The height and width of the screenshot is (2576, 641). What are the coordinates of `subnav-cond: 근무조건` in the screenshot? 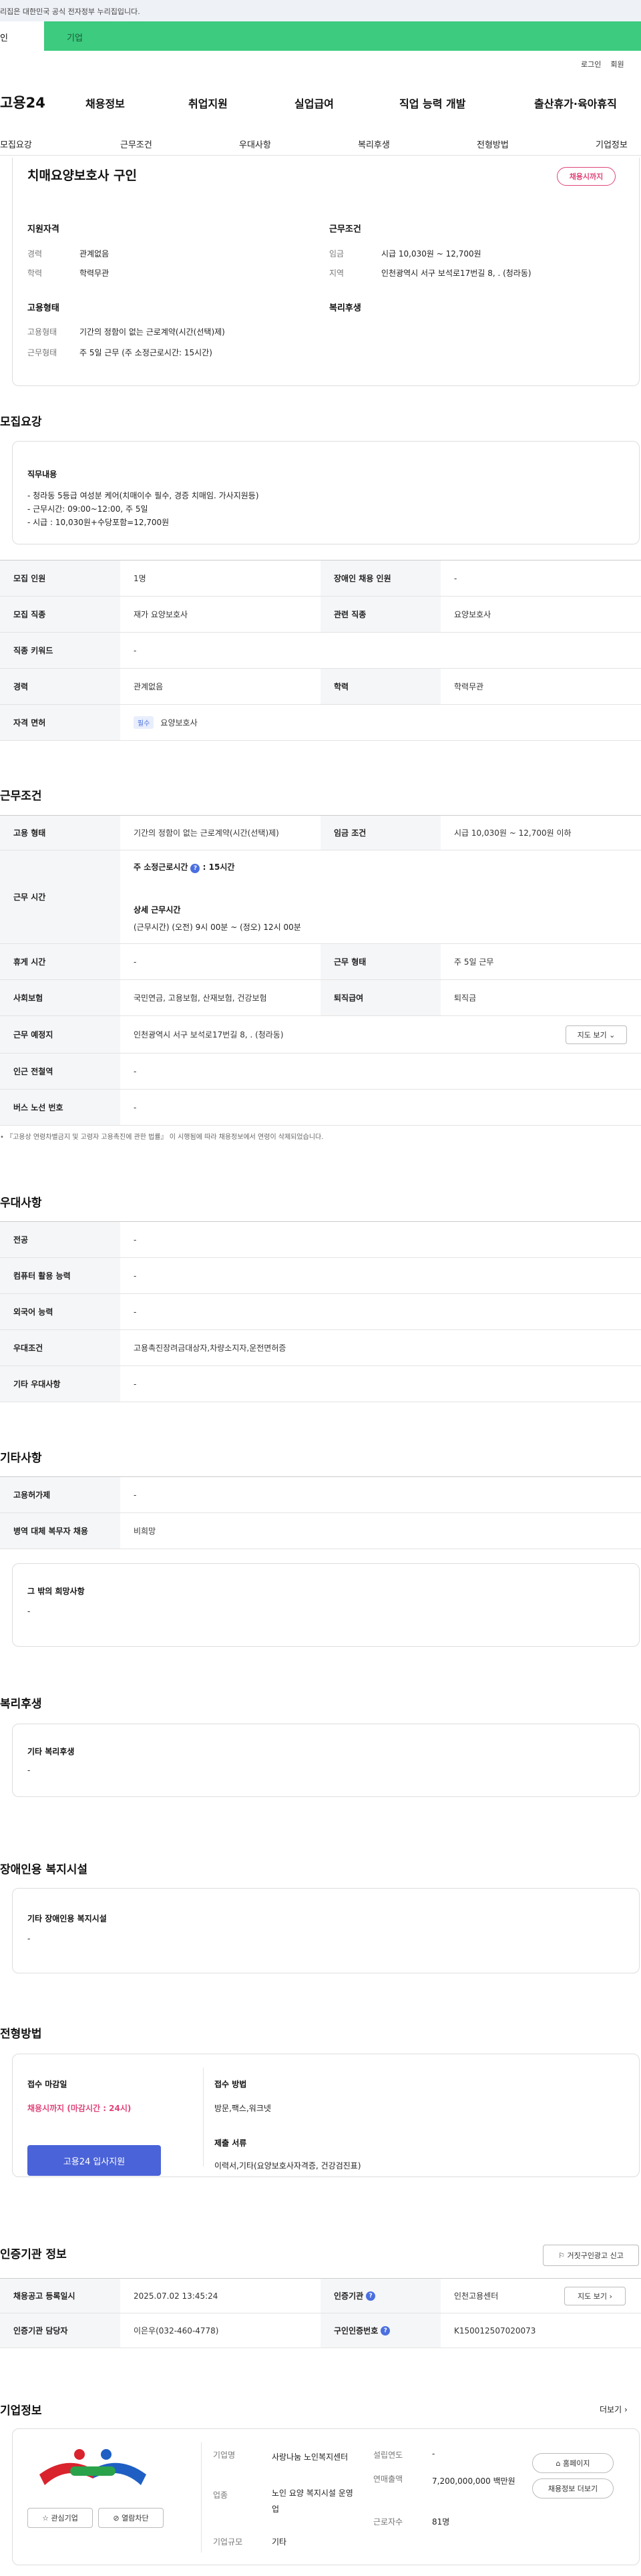 It's located at (136, 144).